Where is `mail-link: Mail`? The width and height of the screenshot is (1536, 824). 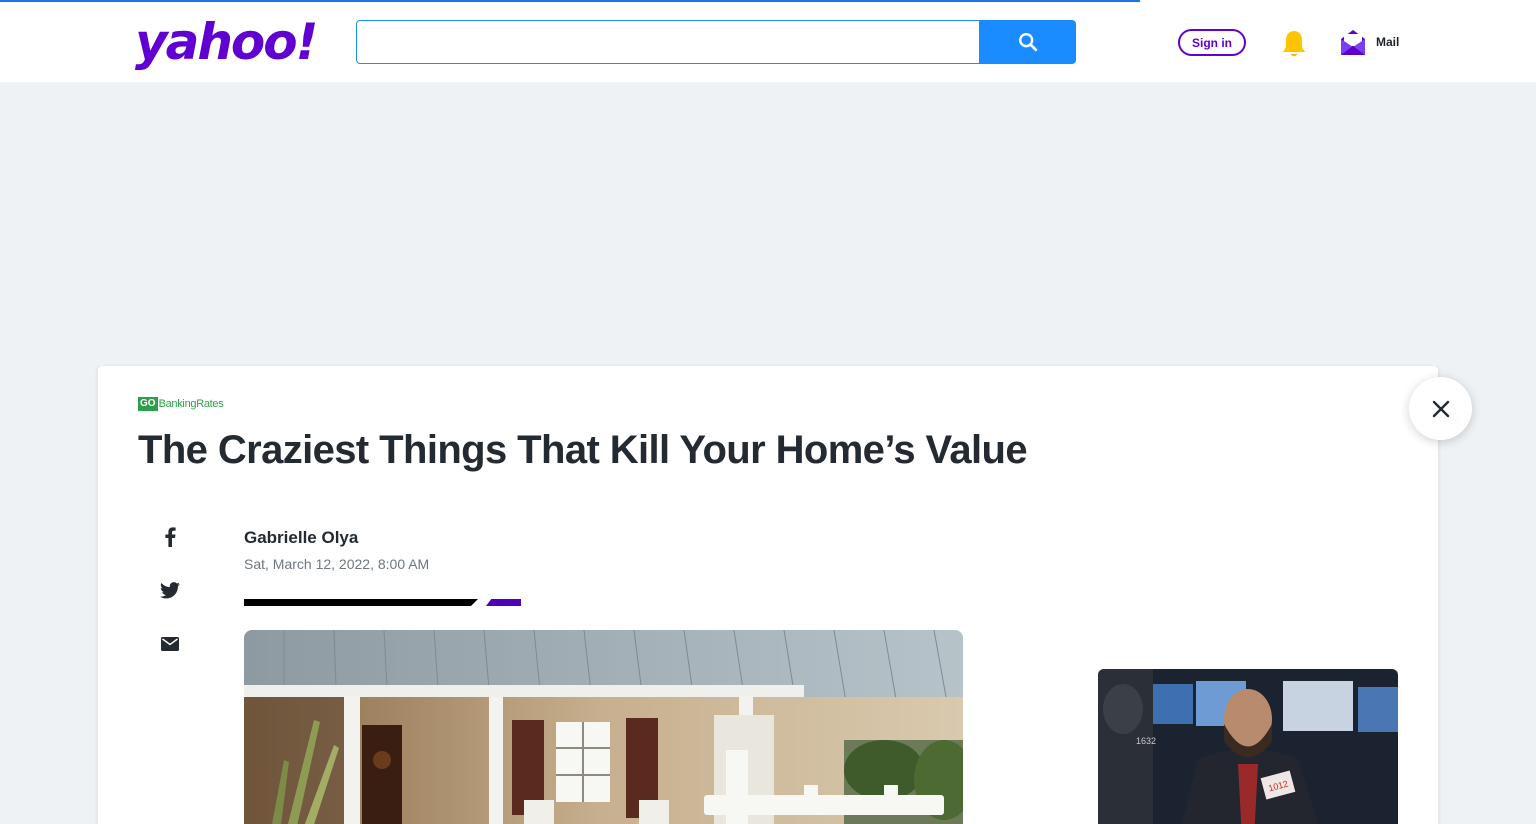 mail-link: Mail is located at coordinates (1369, 42).